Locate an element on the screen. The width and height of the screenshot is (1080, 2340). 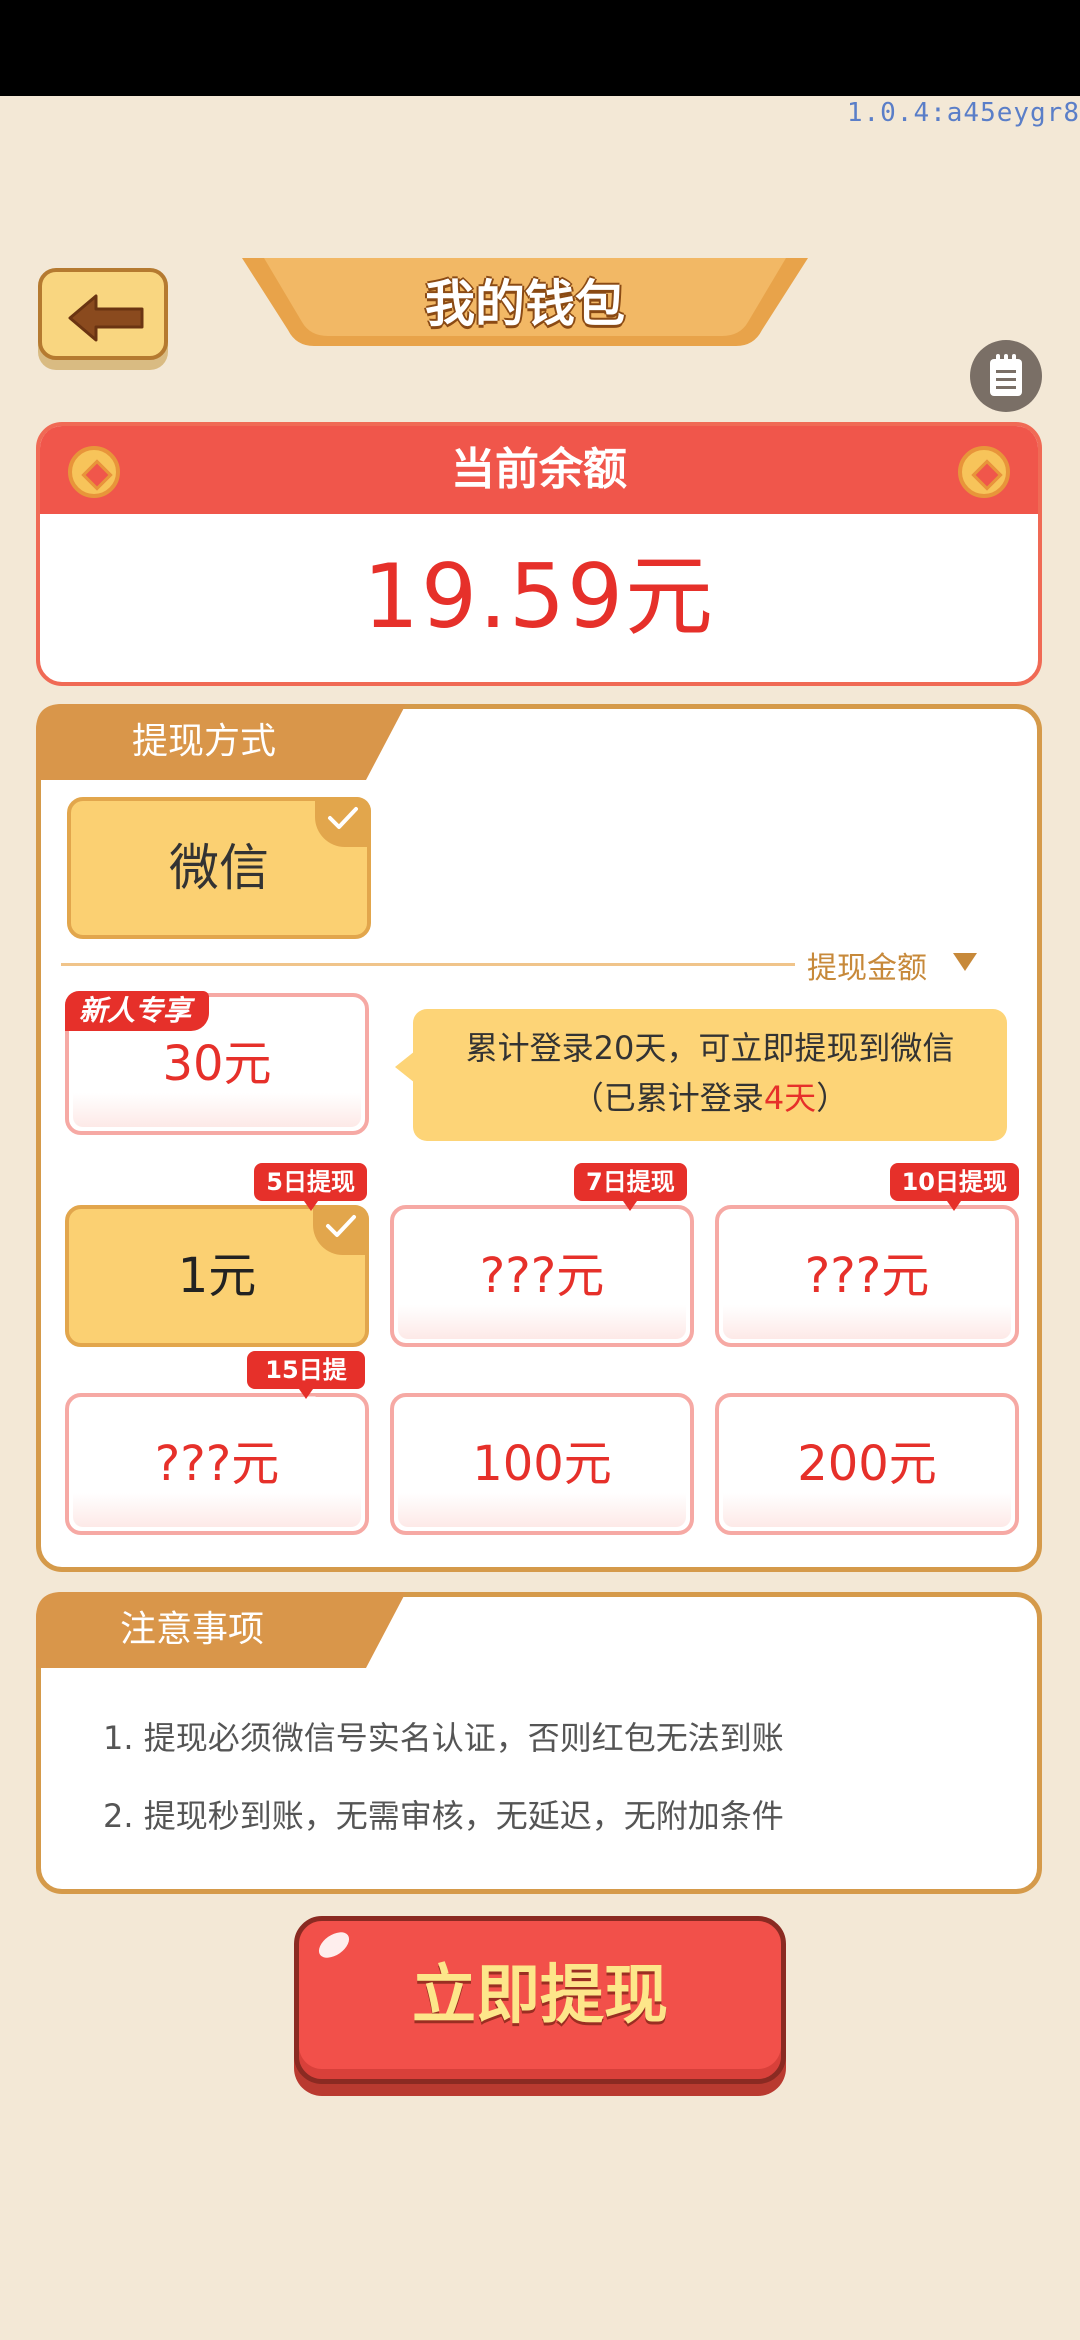
amount-option-new-user: 新人专享 30元 is located at coordinates (217, 1063).